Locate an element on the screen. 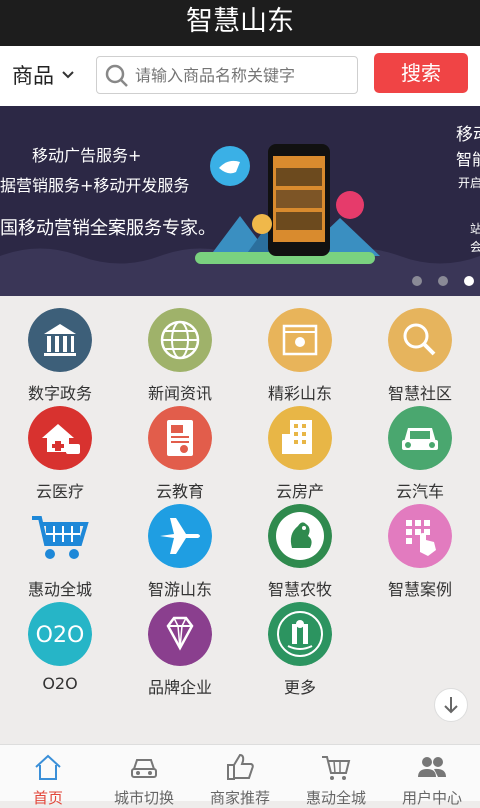 Image resolution: width=480 pixels, height=808 pixels. grid-item-o2o: O2O O2O is located at coordinates (60, 641).